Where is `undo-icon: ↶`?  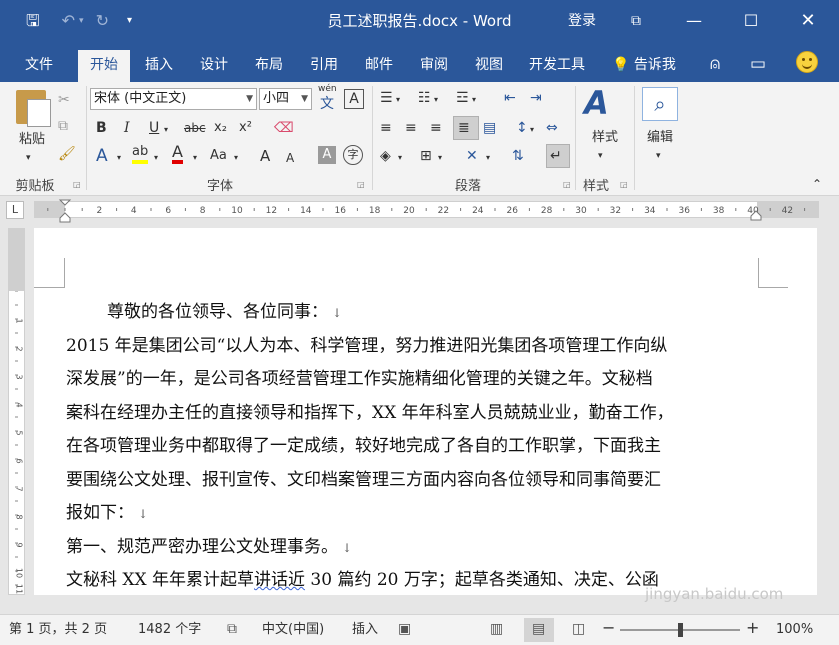
undo-icon: ↶ is located at coordinates (68, 21).